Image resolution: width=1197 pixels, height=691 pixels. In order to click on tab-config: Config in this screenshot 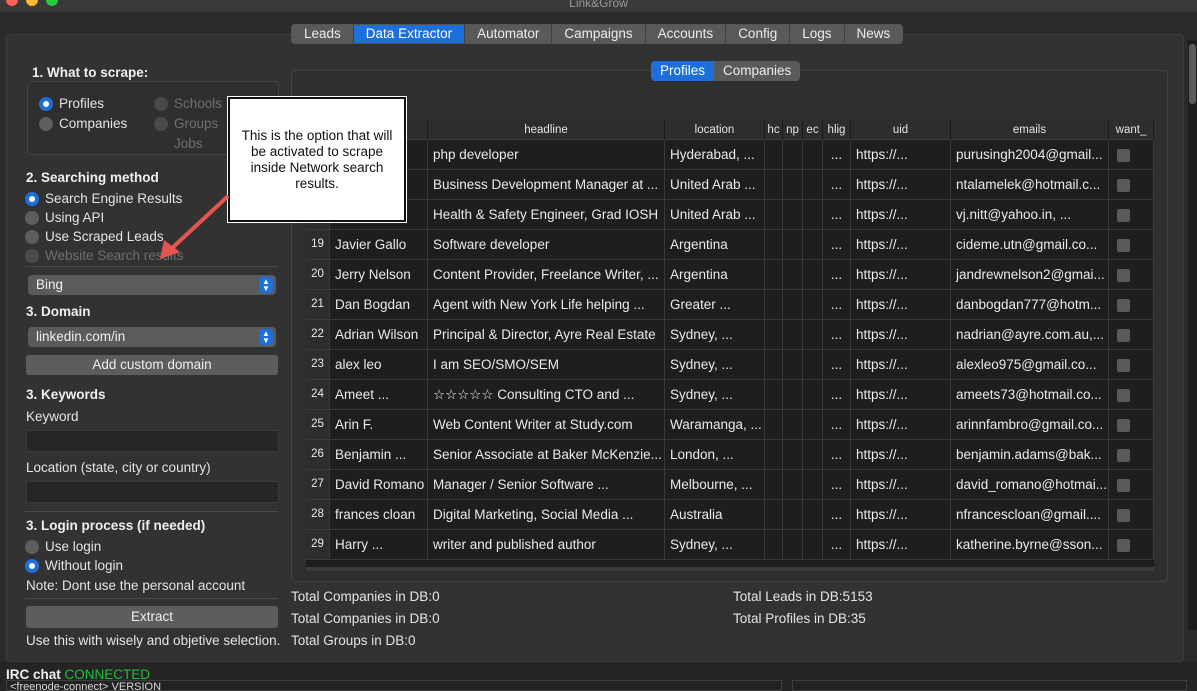, I will do `click(758, 34)`.